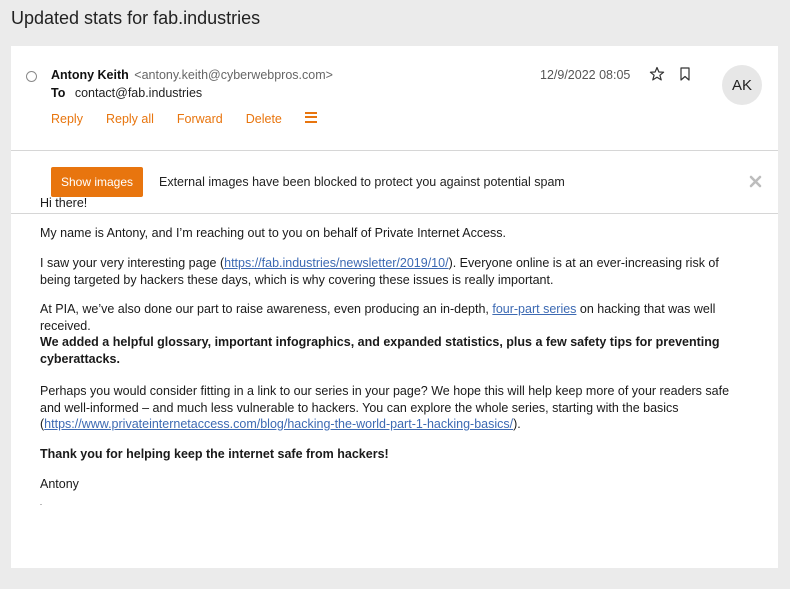 Image resolution: width=790 pixels, height=589 pixels. What do you see at coordinates (59, 484) in the screenshot?
I see `signature: Antony` at bounding box center [59, 484].